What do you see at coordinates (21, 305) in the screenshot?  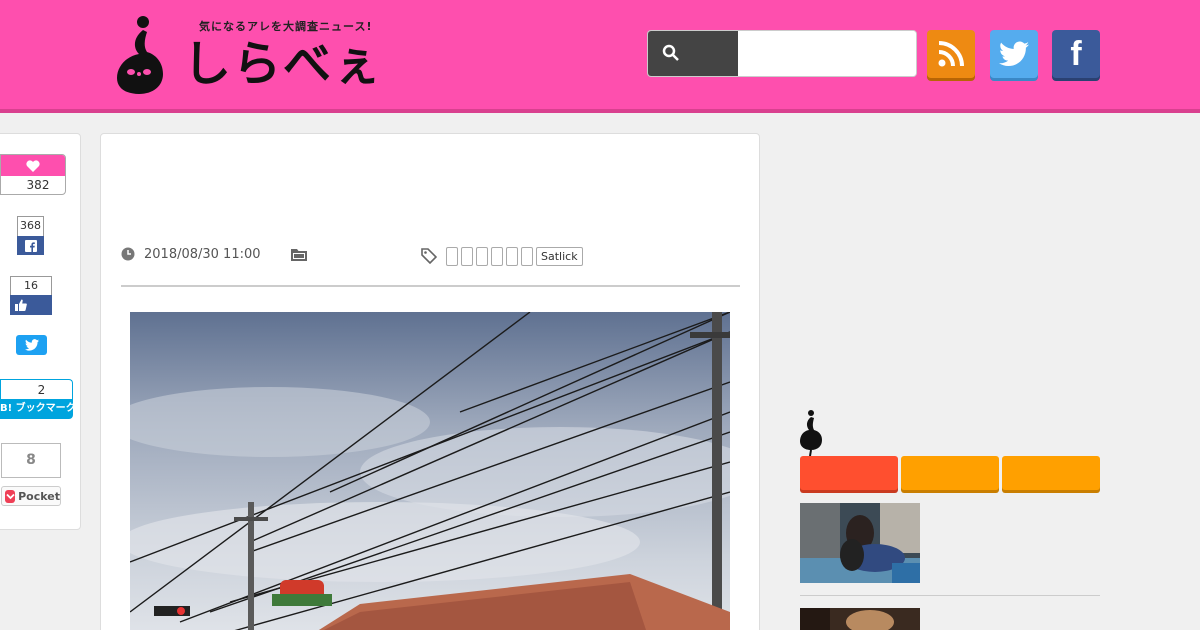 I see `thumbs-up-icon` at bounding box center [21, 305].